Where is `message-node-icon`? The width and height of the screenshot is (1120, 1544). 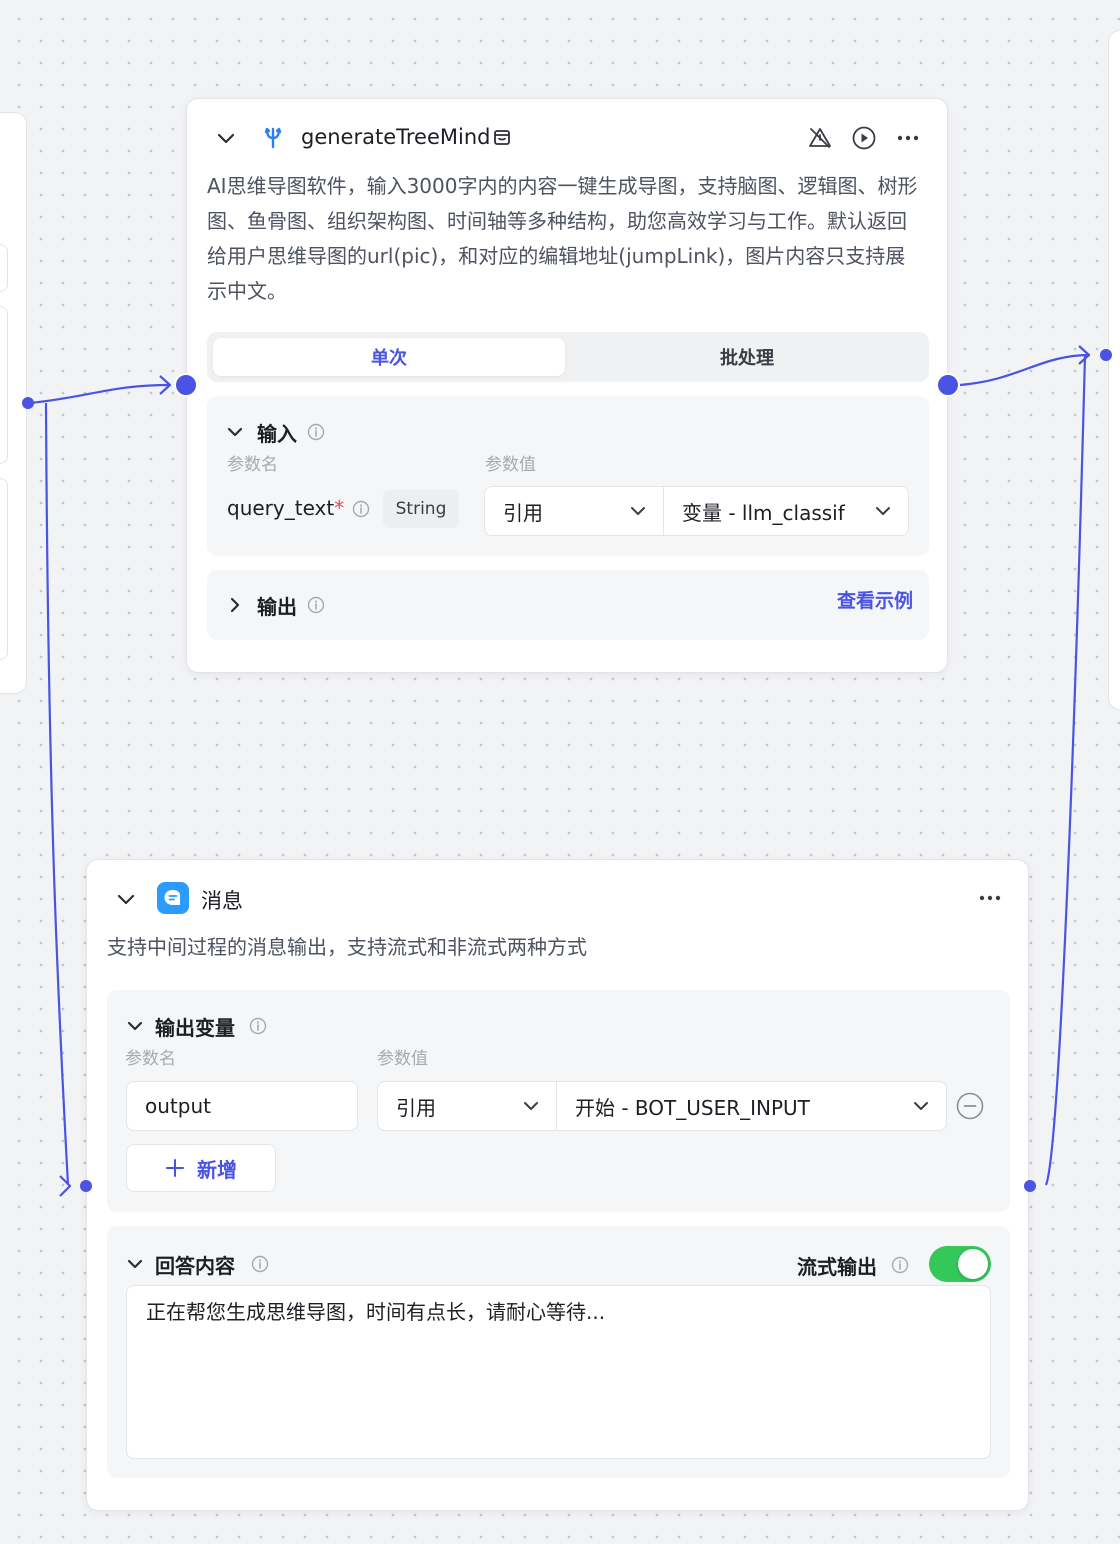 message-node-icon is located at coordinates (173, 898).